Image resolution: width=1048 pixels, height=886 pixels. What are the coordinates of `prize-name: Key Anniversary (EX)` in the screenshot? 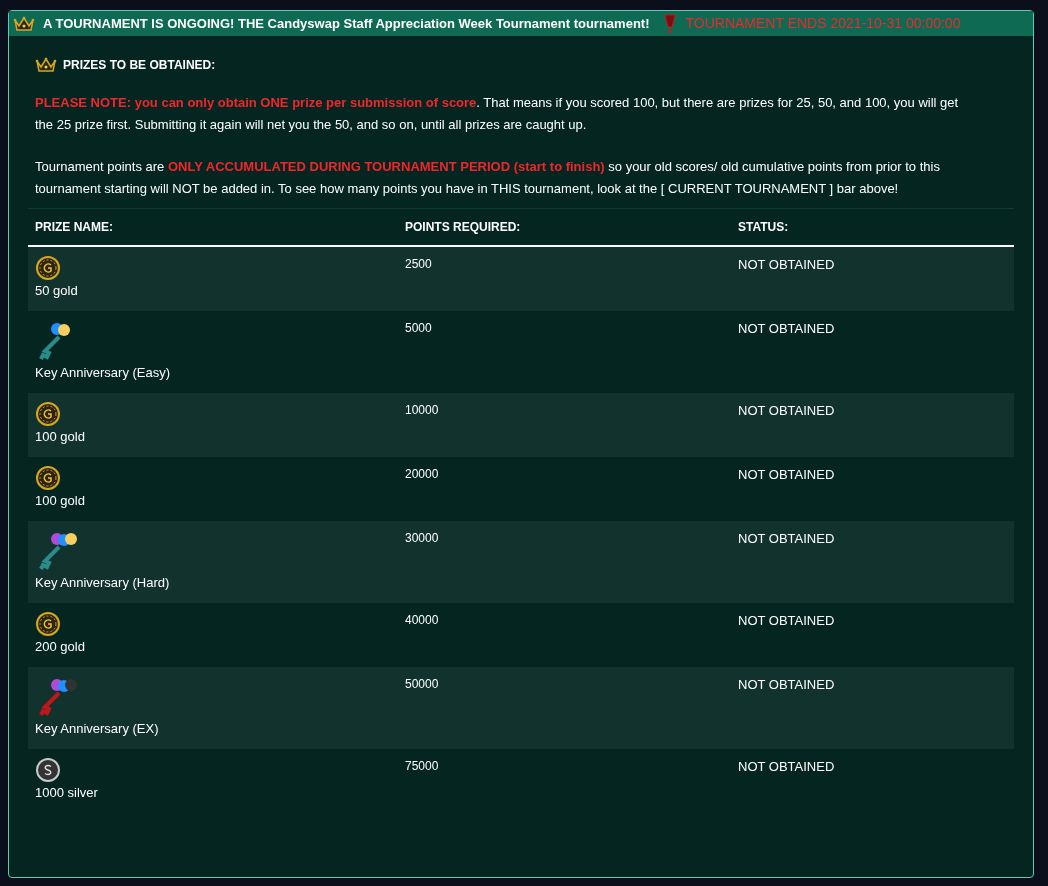 It's located at (97, 729).